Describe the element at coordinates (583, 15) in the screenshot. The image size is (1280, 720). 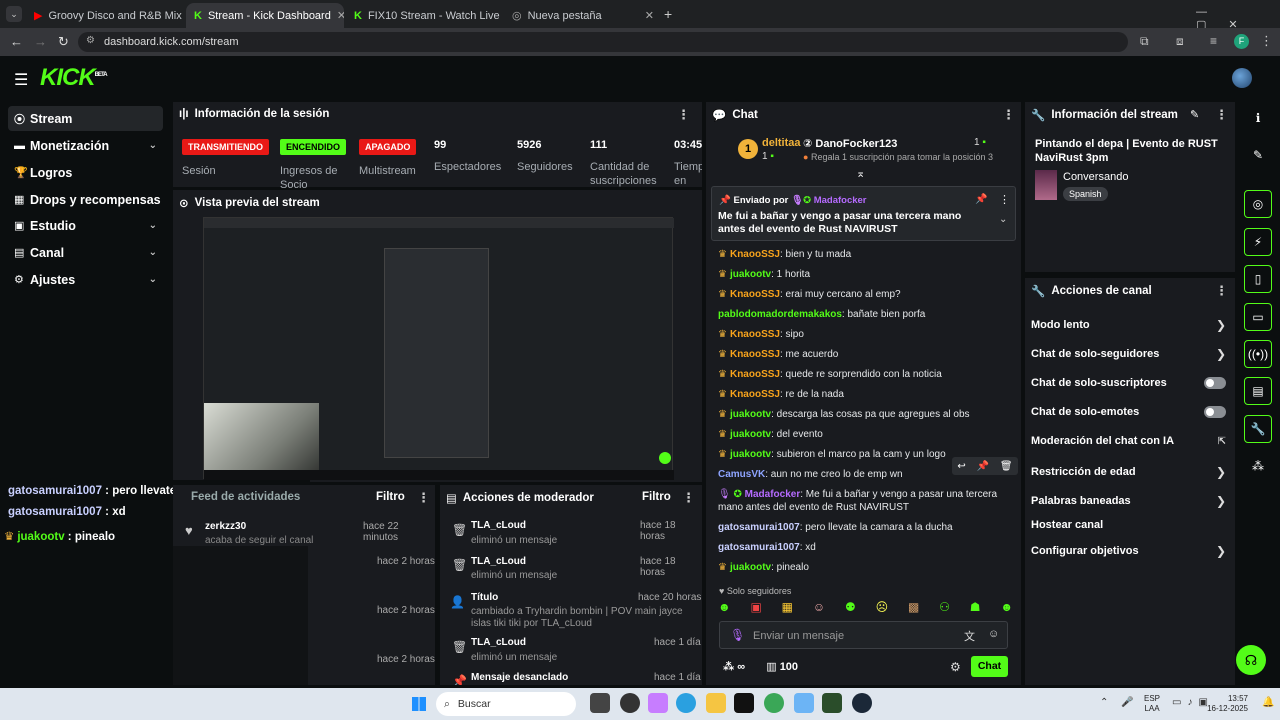
I see `tab-new: ◎ Nueva pestaña ✕` at that location.